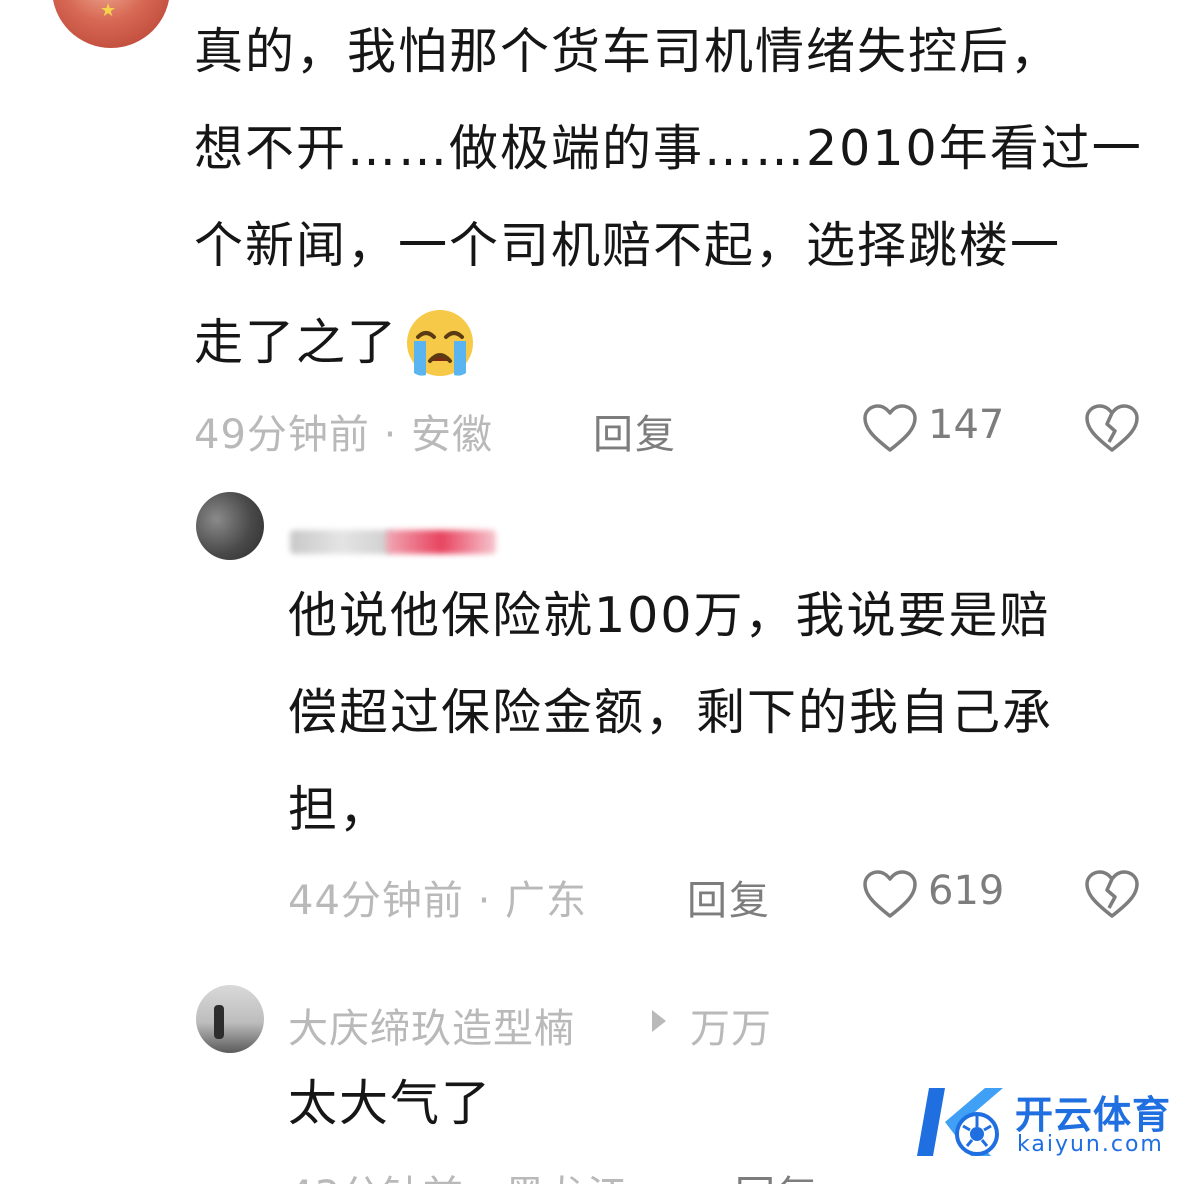 The height and width of the screenshot is (1184, 1200). What do you see at coordinates (111, 24) in the screenshot?
I see `avatar: ★` at bounding box center [111, 24].